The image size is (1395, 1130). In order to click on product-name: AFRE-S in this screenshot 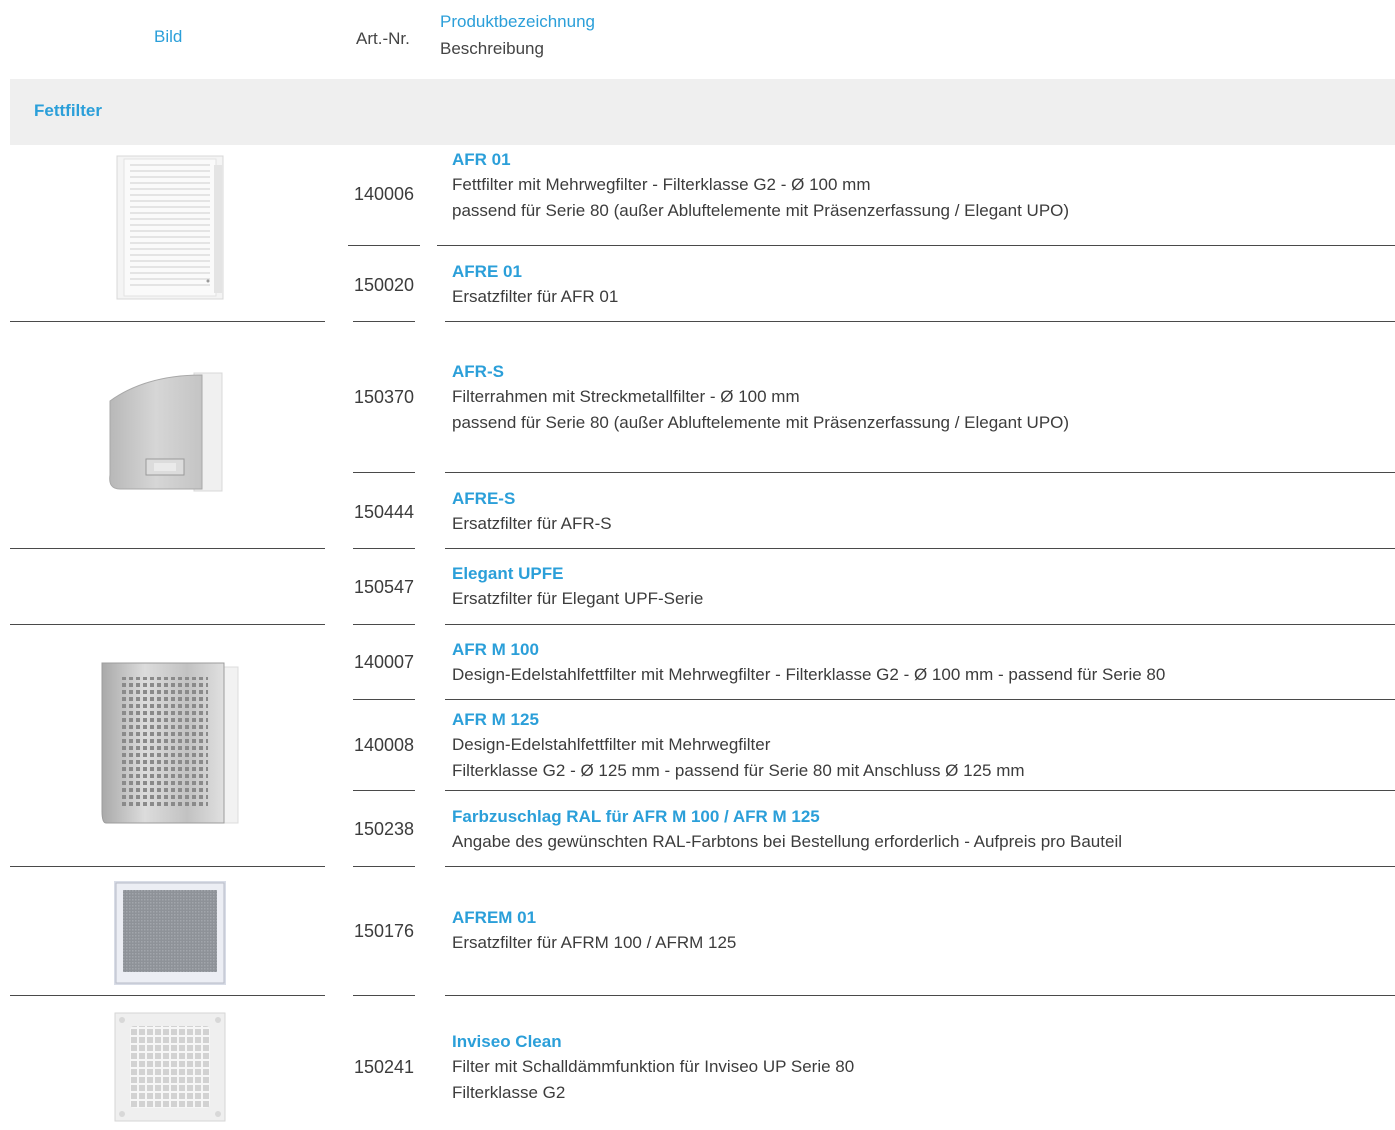, I will do `click(484, 498)`.